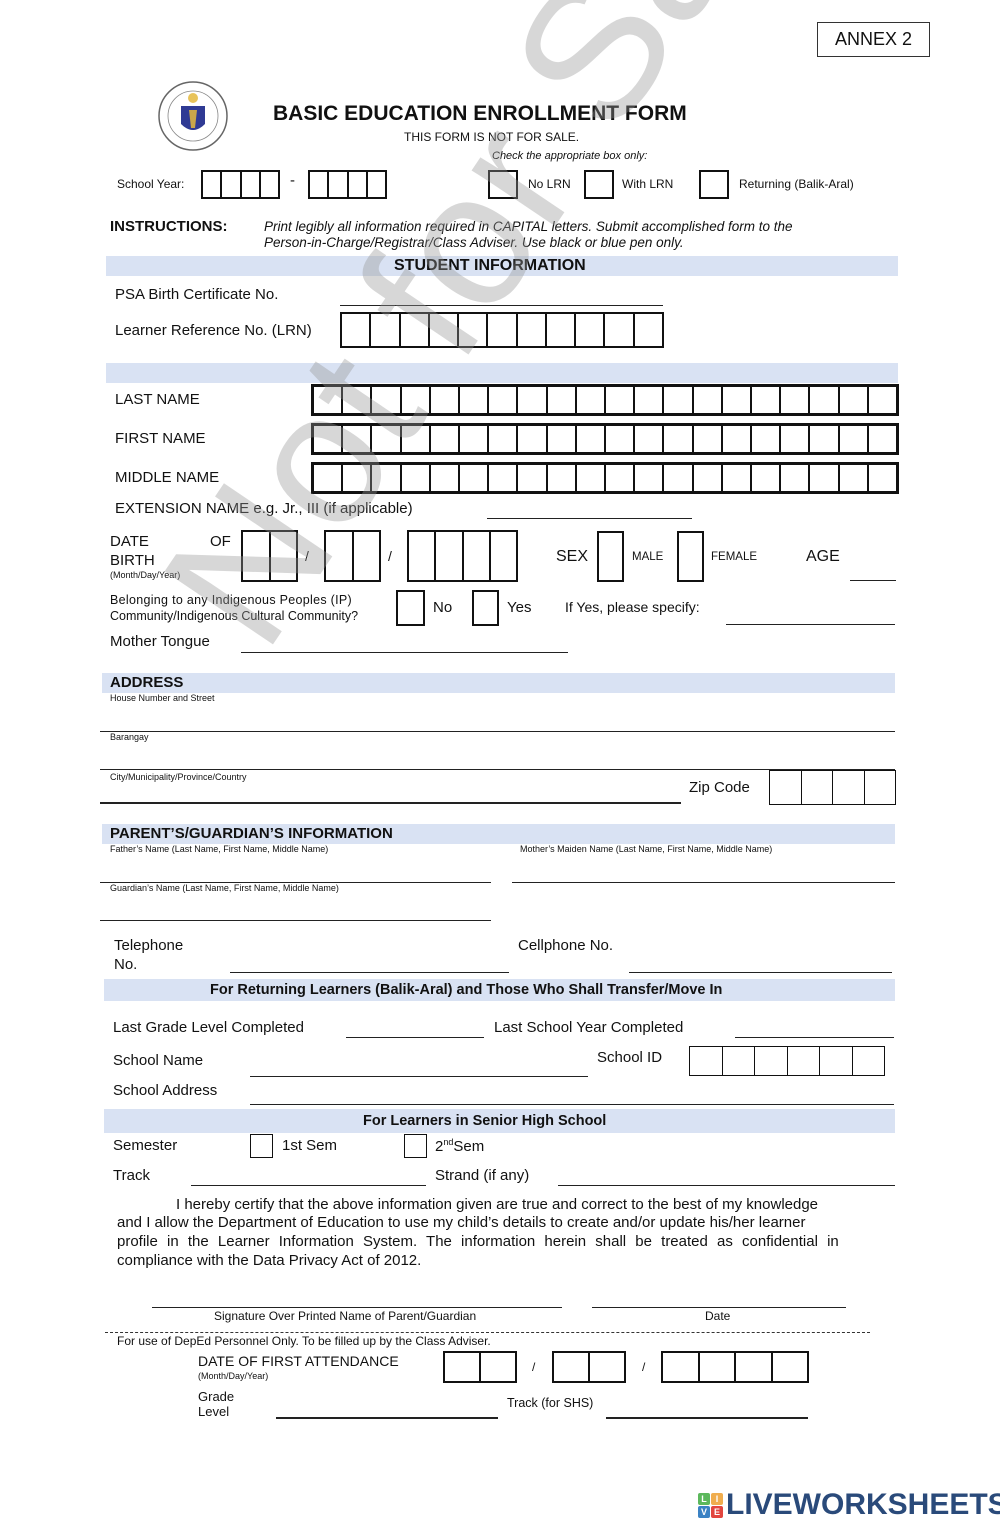 The height and width of the screenshot is (1525, 1000). Describe the element at coordinates (498, 683) in the screenshot. I see `address-band` at that location.